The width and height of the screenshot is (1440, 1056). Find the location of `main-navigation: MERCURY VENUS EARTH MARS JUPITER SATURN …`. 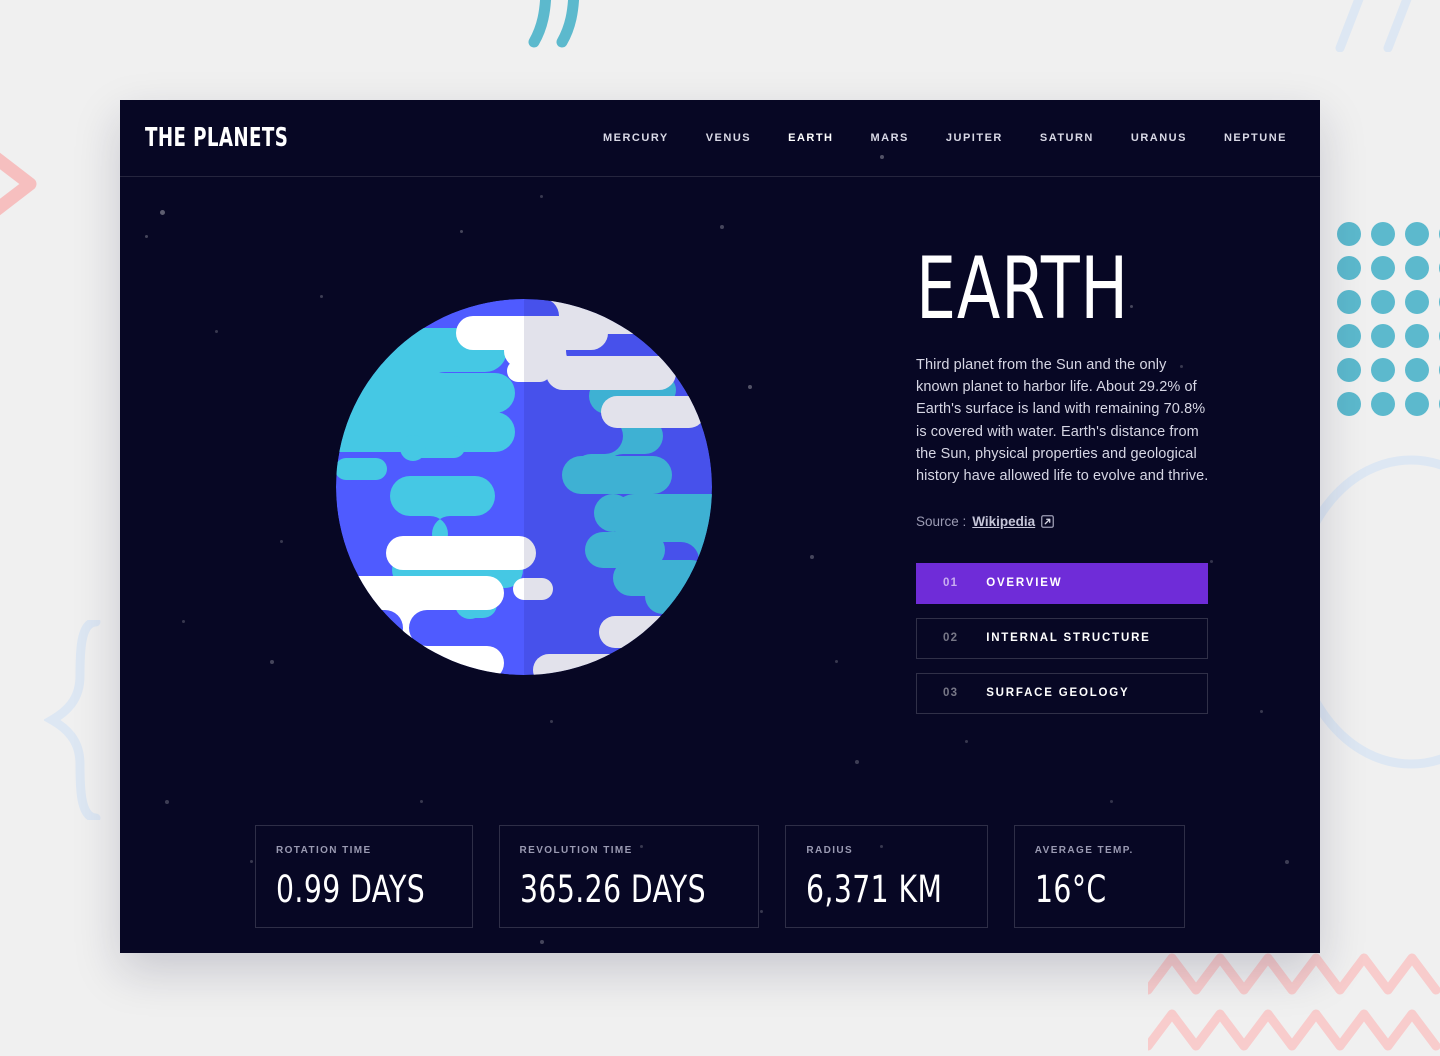

main-navigation: MERCURY VENUS EARTH MARS JUPITER SATURN … is located at coordinates (945, 138).